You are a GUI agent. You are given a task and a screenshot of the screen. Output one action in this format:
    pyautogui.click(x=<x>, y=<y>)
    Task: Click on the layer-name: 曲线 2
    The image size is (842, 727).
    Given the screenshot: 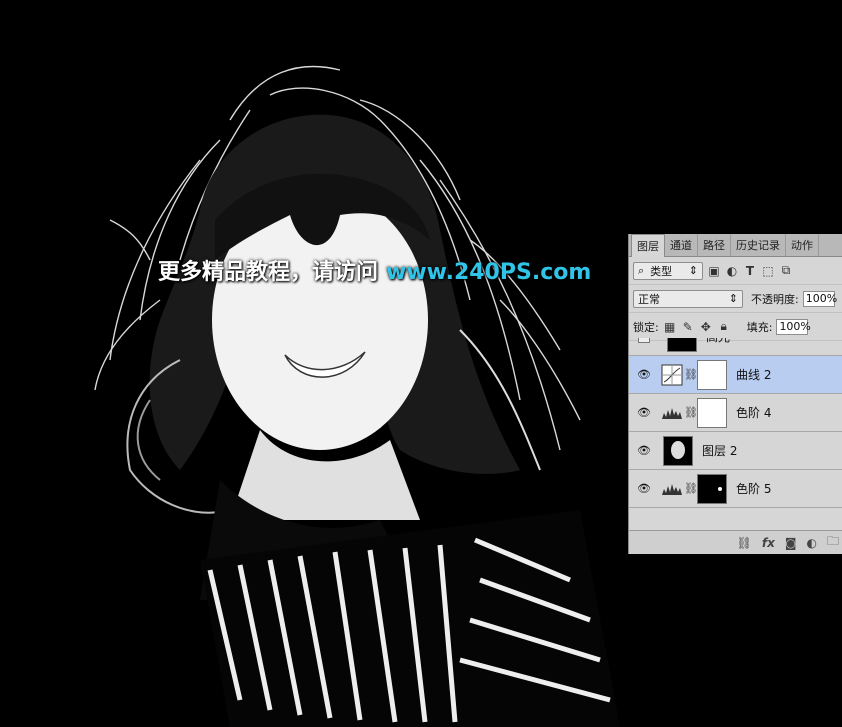 What is the action you would take?
    pyautogui.click(x=754, y=375)
    